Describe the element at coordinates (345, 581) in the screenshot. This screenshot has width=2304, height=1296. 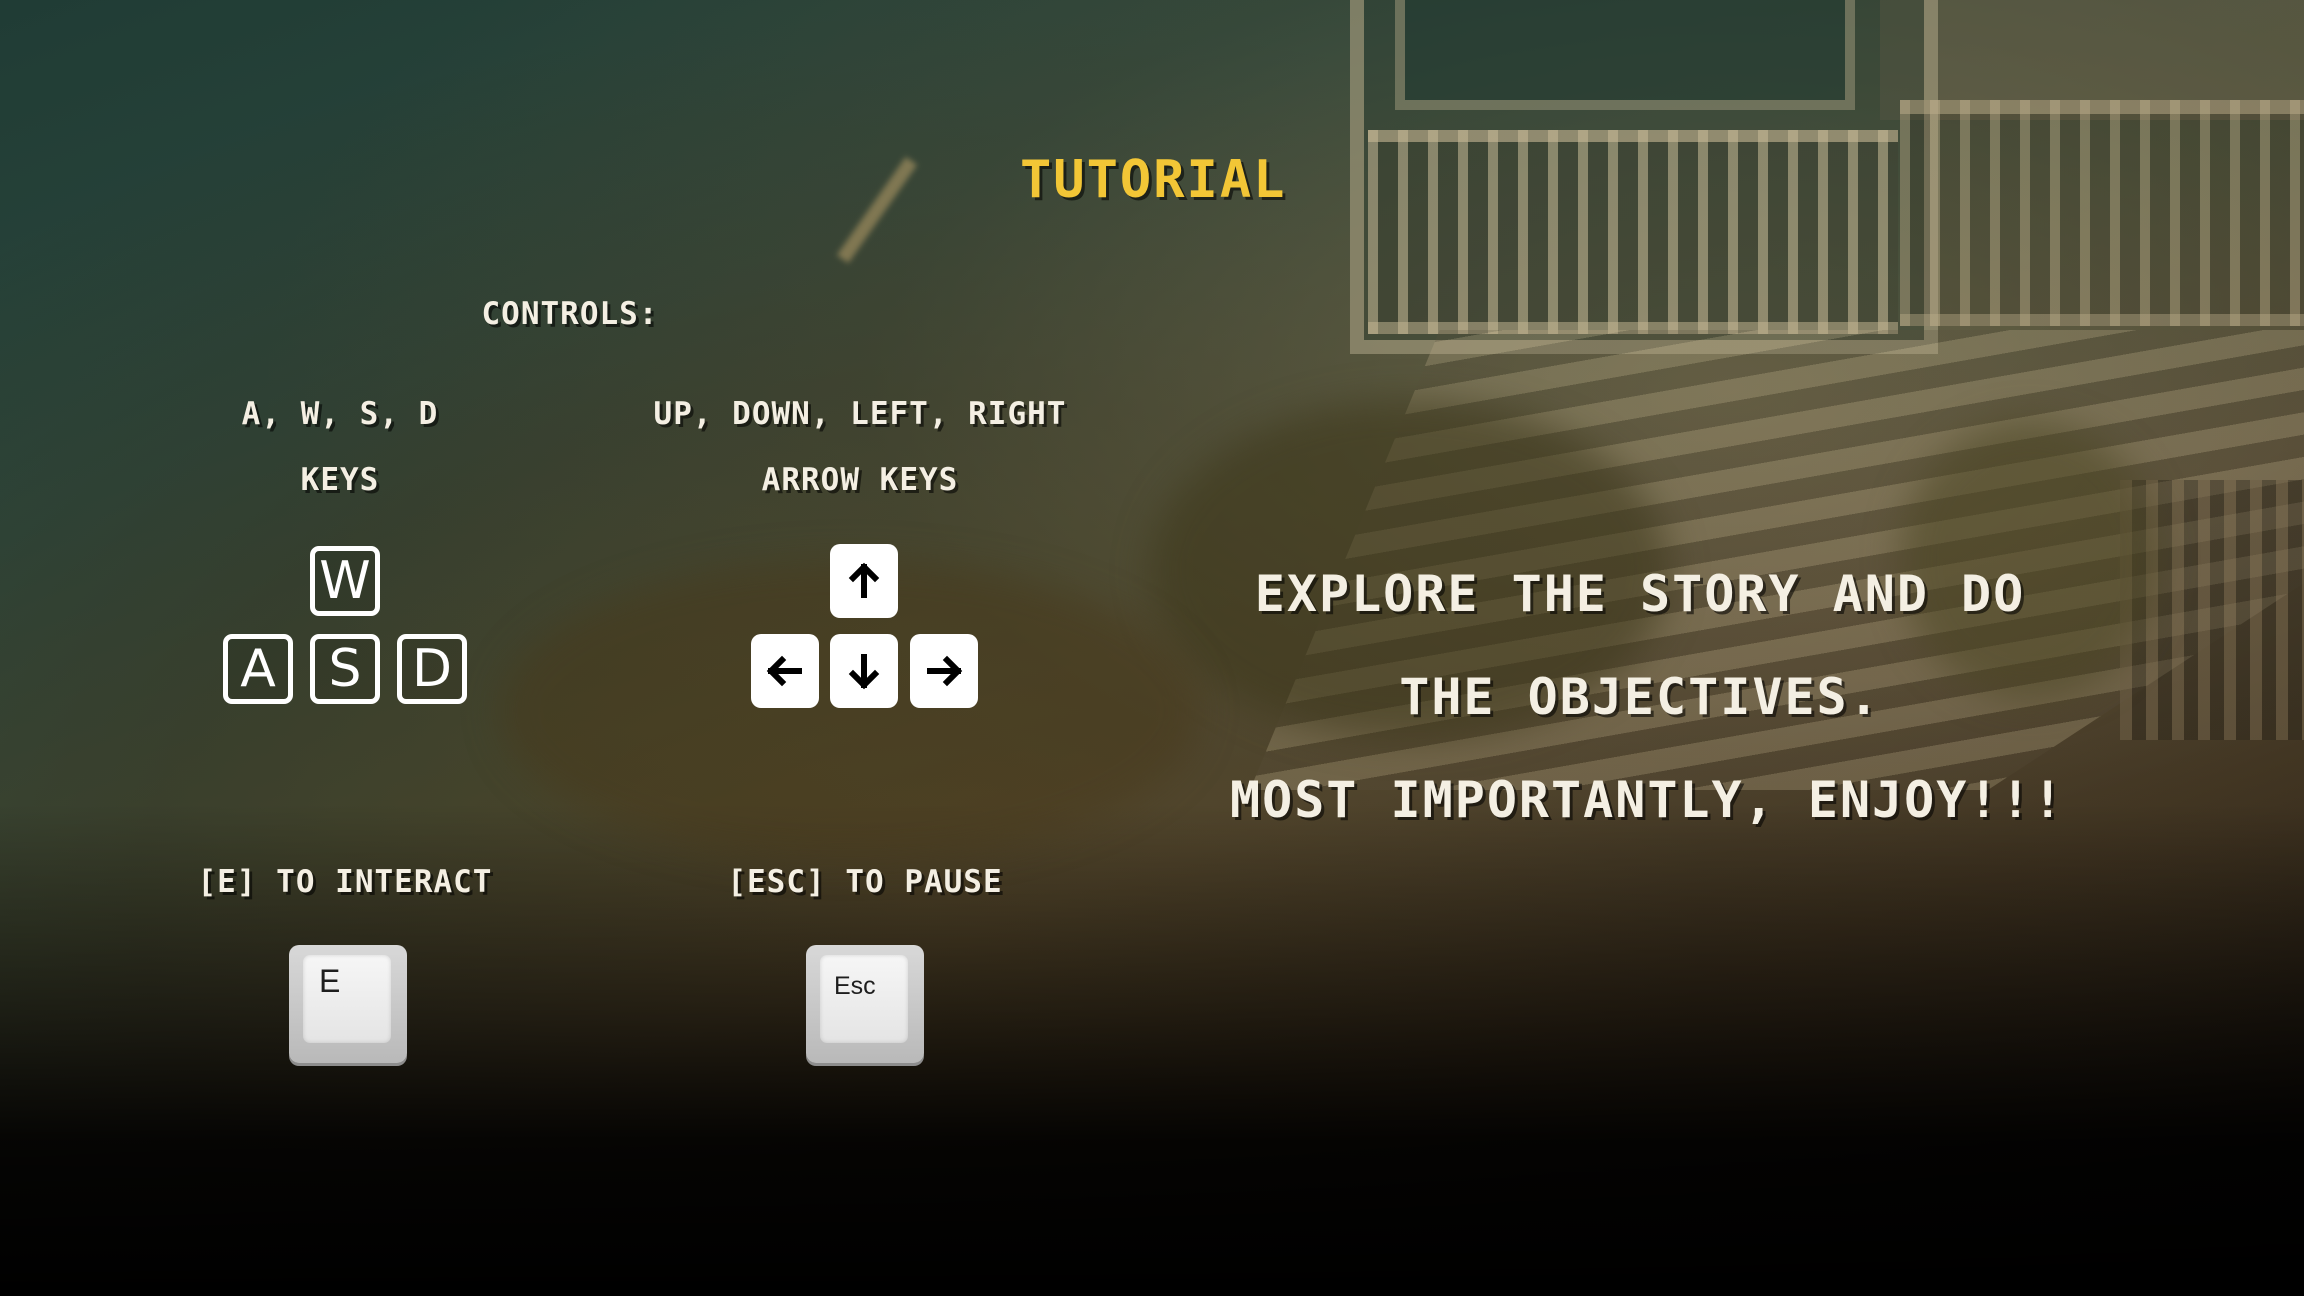
I see `key-w-icon: W` at that location.